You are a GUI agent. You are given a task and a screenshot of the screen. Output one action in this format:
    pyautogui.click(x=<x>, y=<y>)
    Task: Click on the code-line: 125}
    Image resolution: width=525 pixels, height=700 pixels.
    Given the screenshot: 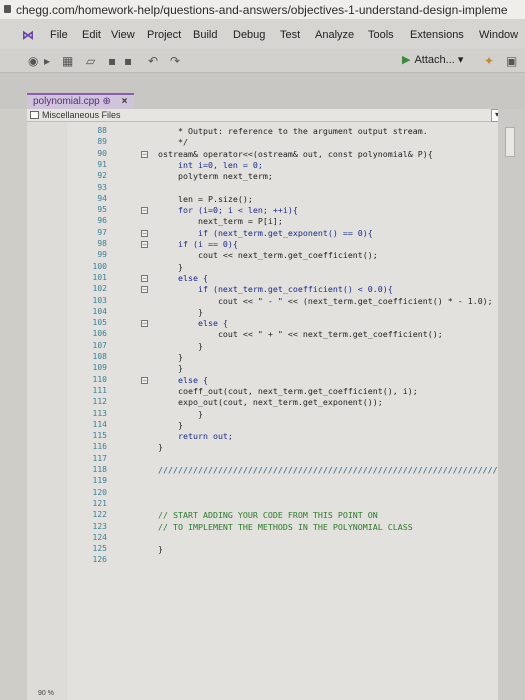 What is the action you would take?
    pyautogui.click(x=304, y=549)
    